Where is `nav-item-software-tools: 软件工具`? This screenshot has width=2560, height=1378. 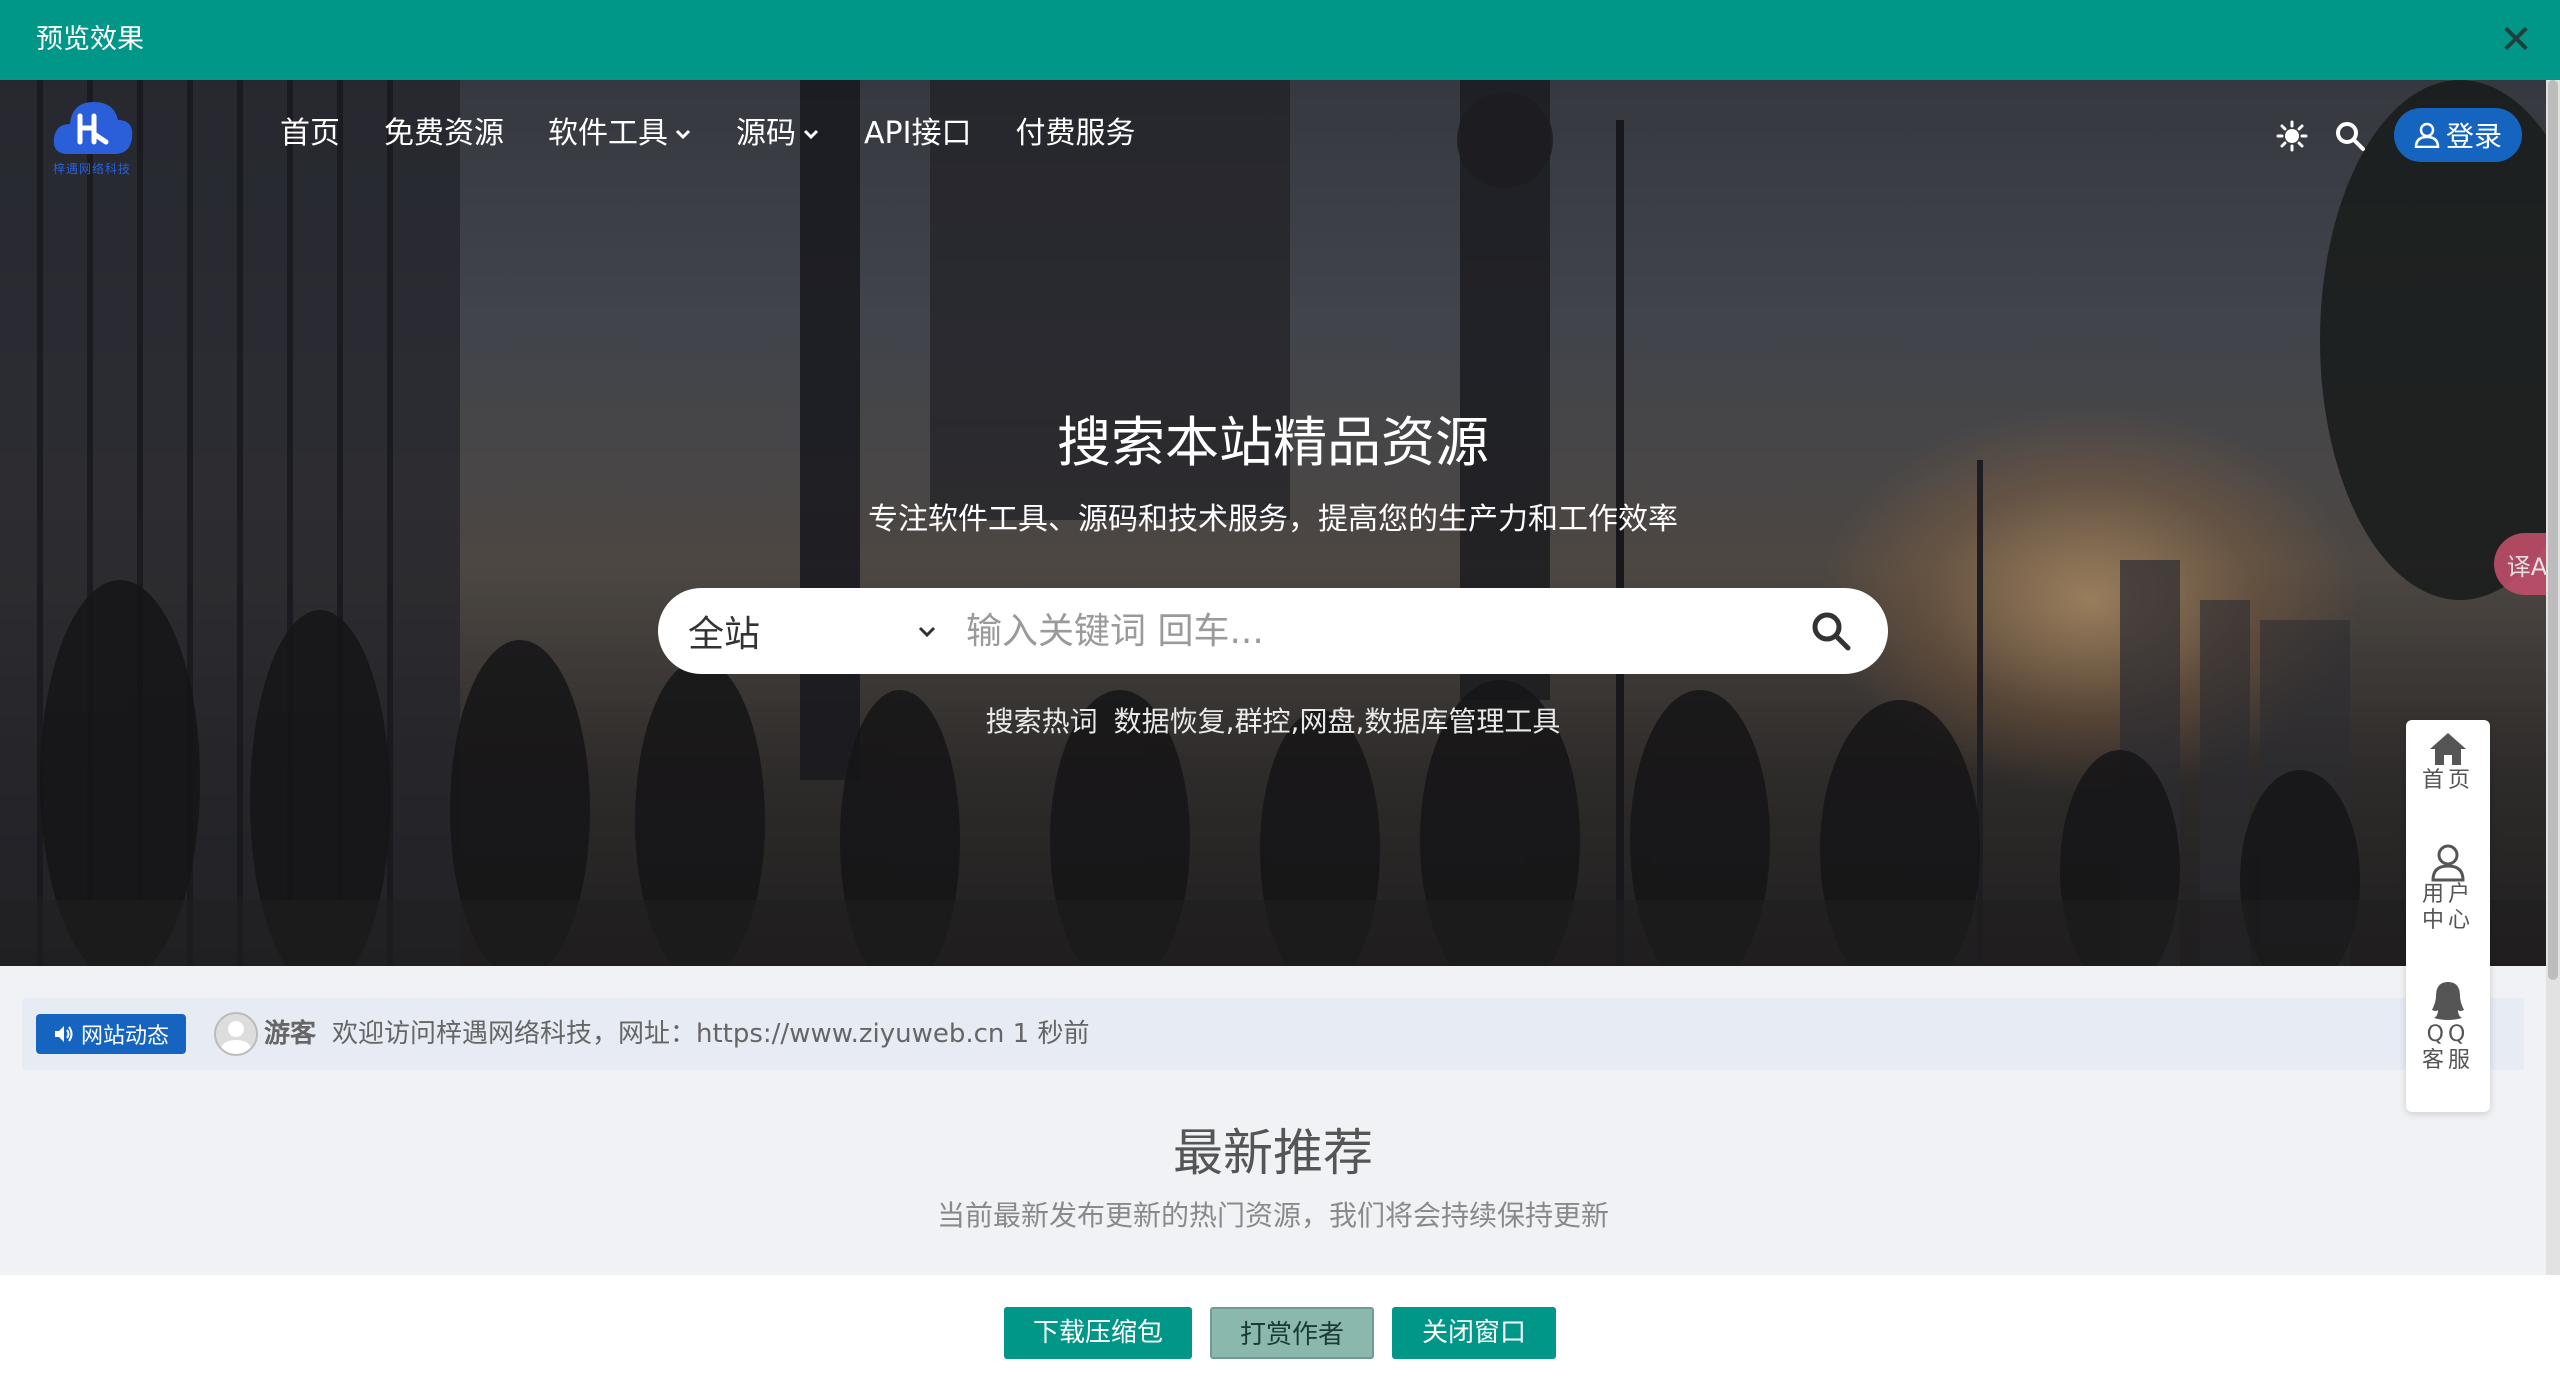 nav-item-software-tools: 软件工具 is located at coordinates (620, 134).